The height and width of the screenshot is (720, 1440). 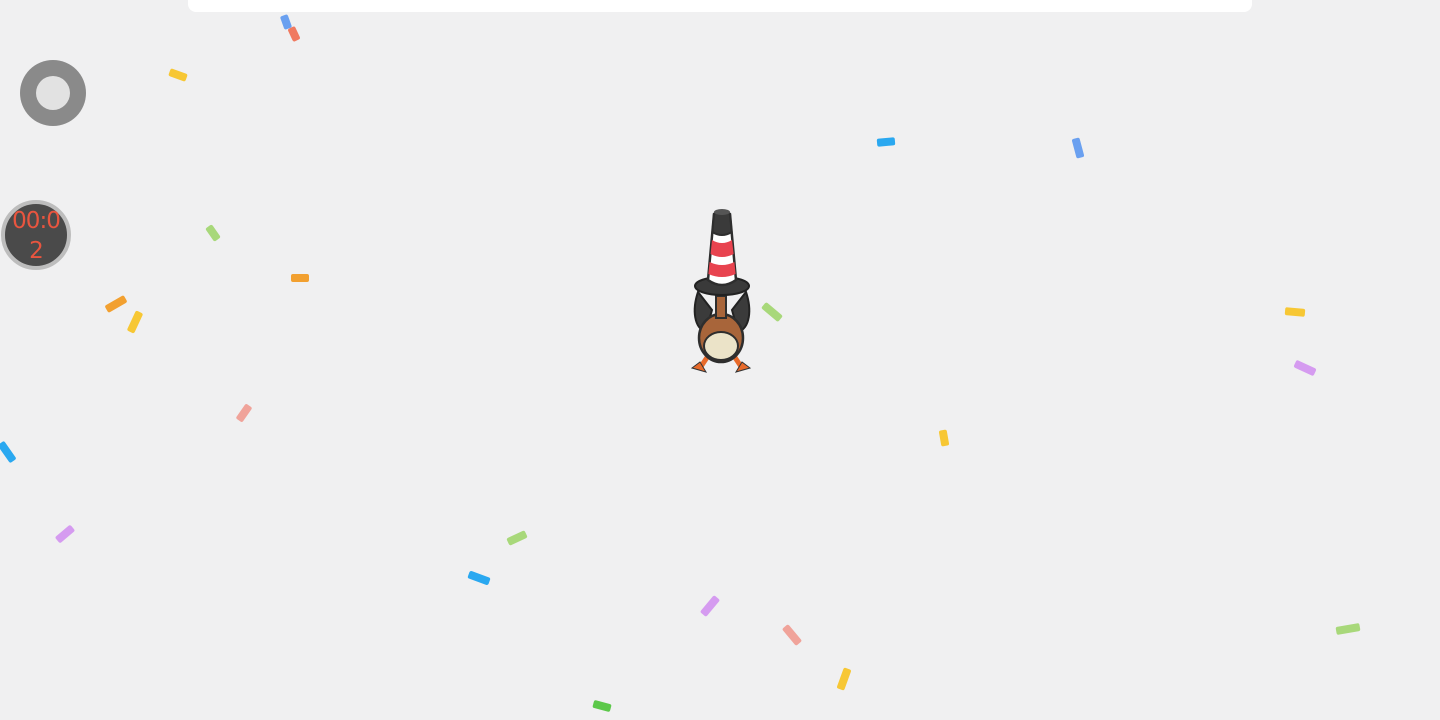 What do you see at coordinates (721, 291) in the screenshot?
I see `goose-with-cone-sprite` at bounding box center [721, 291].